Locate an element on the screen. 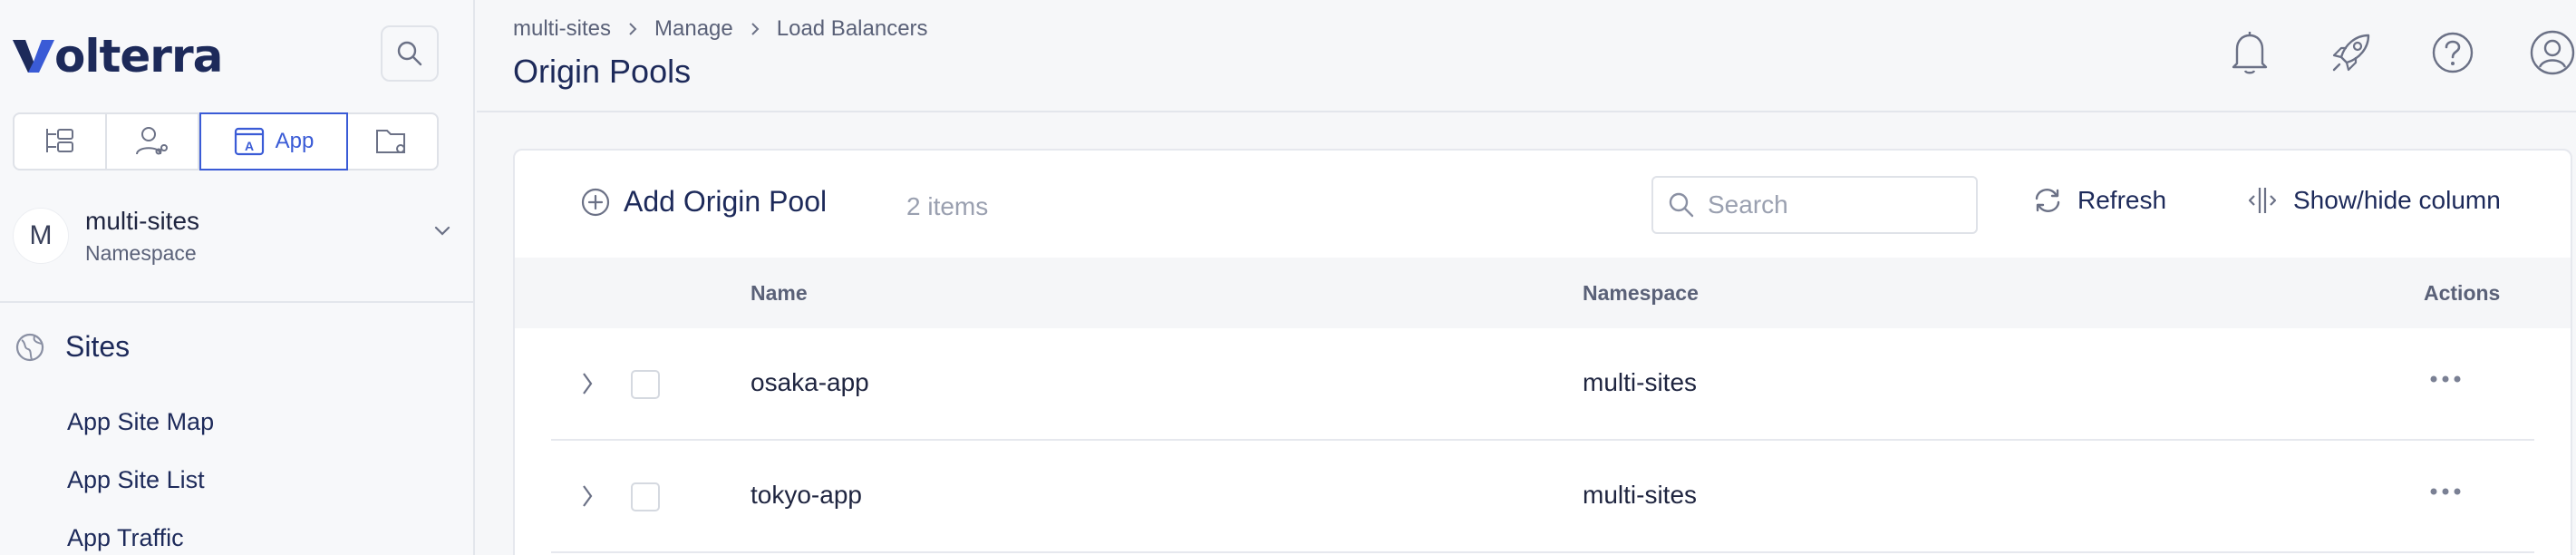 The image size is (2576, 555). volterra-logo: olterra is located at coordinates (118, 56).